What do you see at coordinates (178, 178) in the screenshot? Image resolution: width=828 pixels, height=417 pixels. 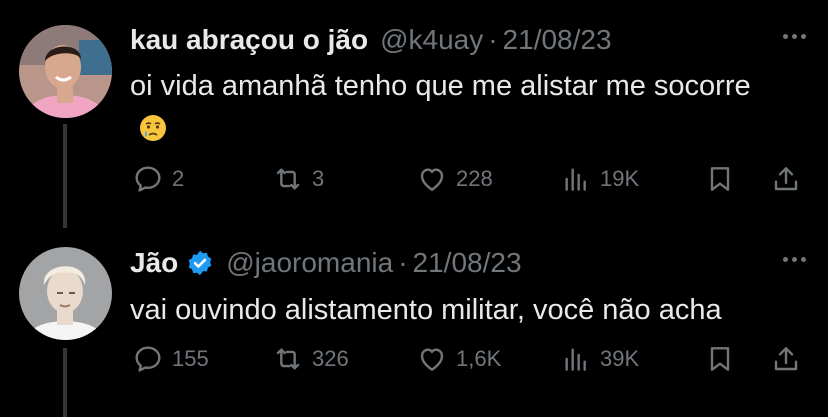 I see `reply-count: 2` at bounding box center [178, 178].